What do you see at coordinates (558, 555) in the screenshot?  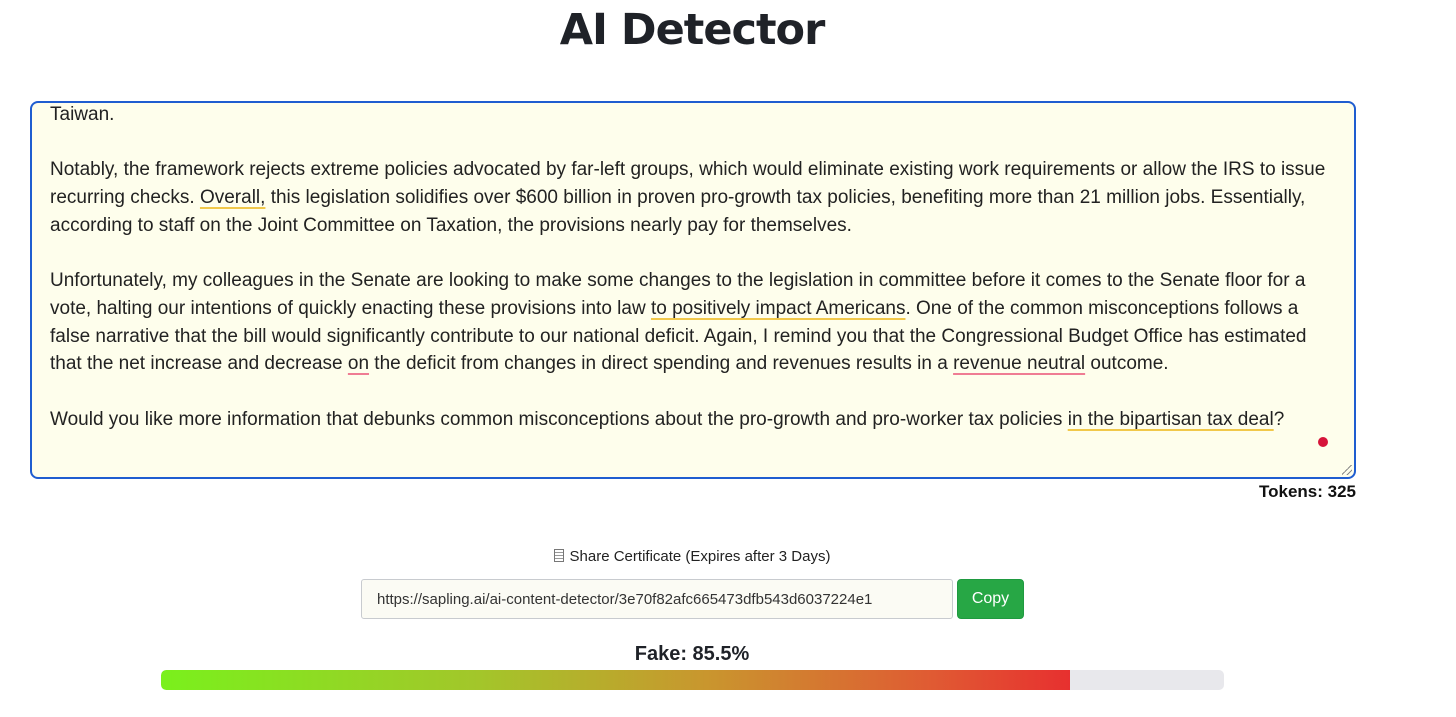 I see `document-icon` at bounding box center [558, 555].